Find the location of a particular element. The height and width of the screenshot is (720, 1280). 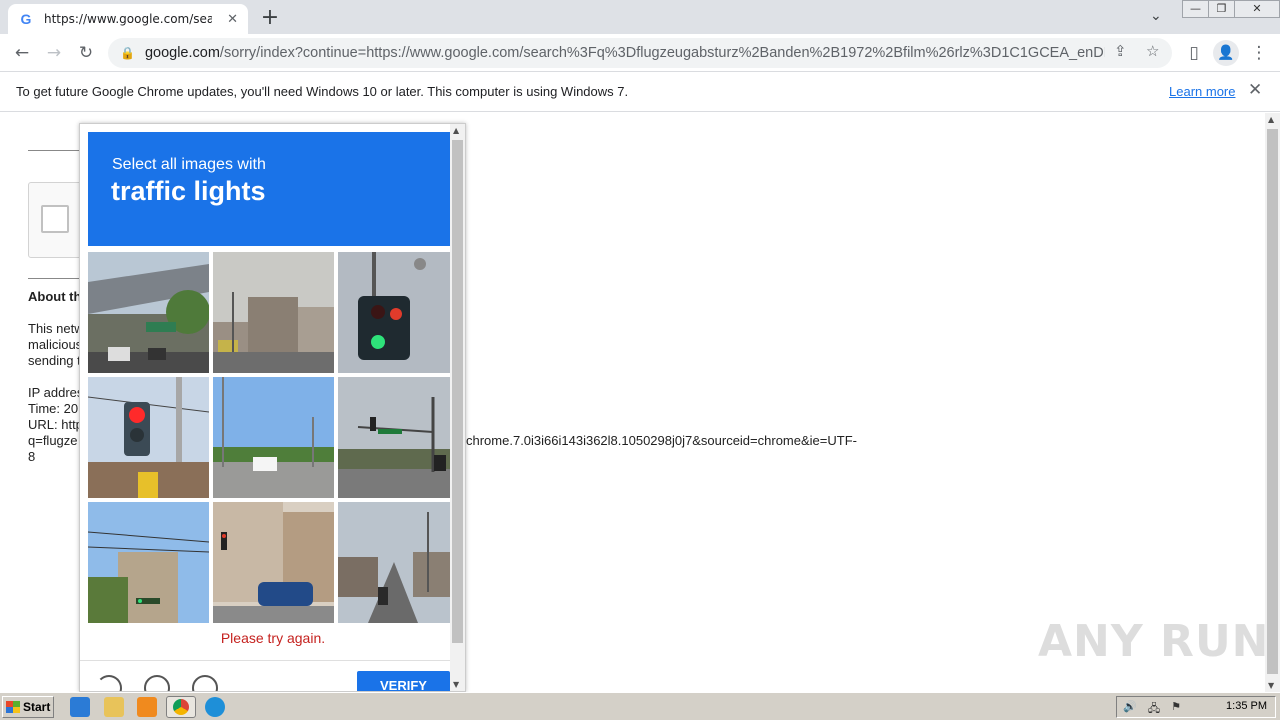

restore-button: ❐ is located at coordinates (1221, 9).